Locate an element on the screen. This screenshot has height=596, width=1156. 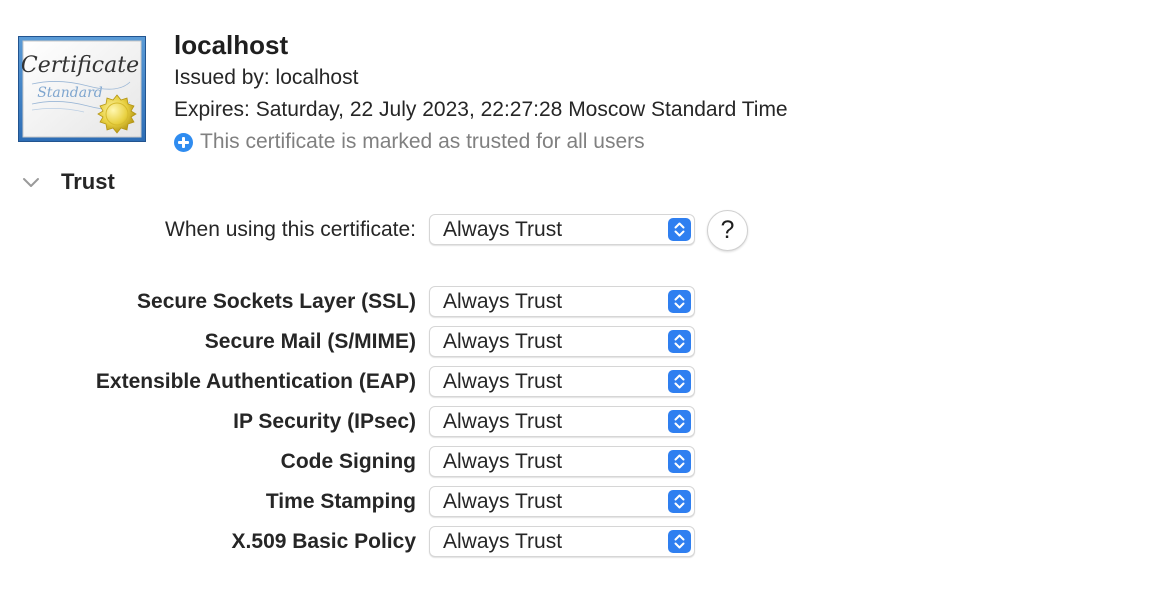
issued-by-text: Issued by: localhost is located at coordinates (266, 77).